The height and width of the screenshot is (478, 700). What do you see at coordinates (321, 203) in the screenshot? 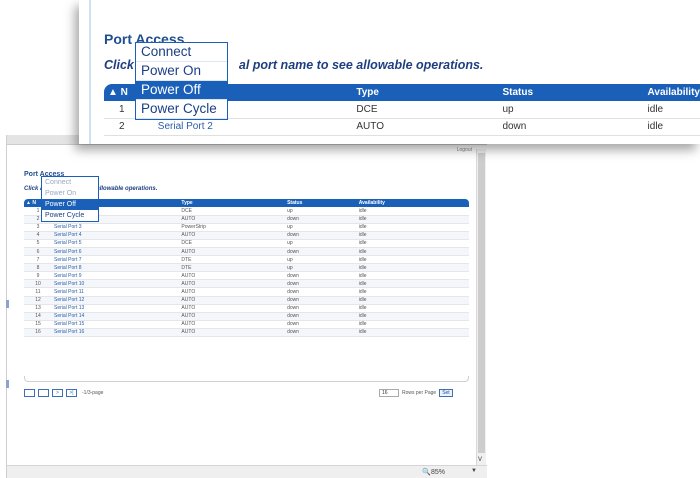
I see `col-status-header: Status` at bounding box center [321, 203].